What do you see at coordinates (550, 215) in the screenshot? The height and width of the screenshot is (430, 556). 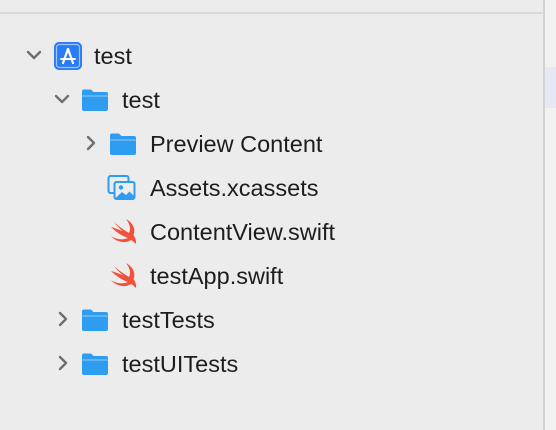 I see `editor-area` at bounding box center [550, 215].